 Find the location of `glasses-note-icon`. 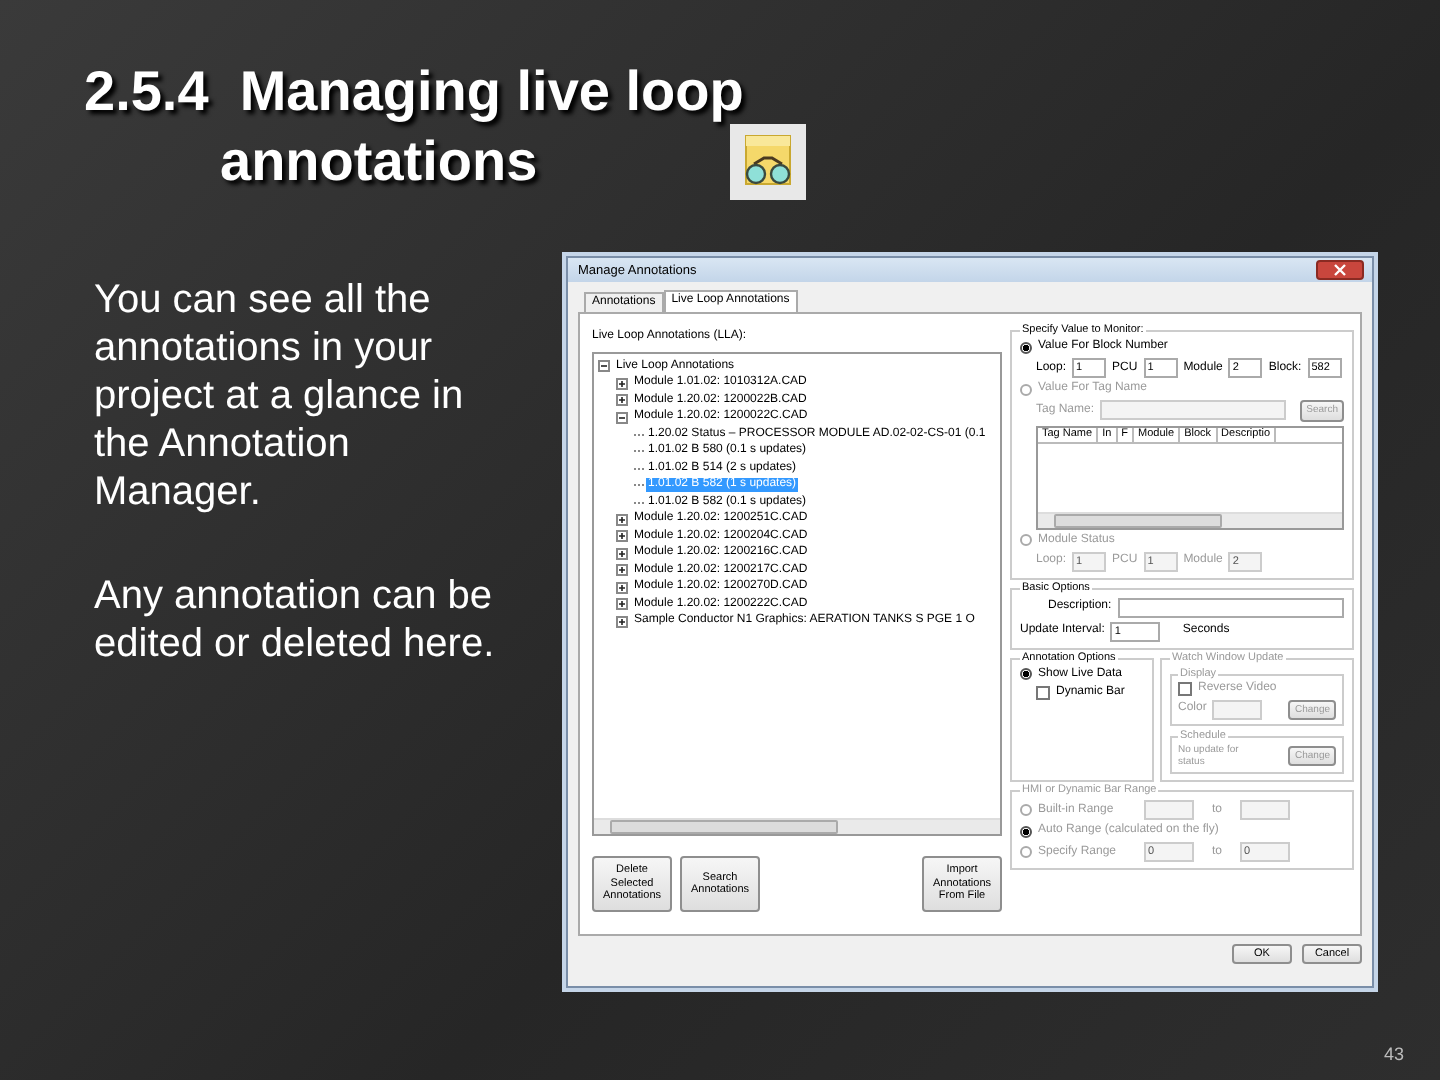

glasses-note-icon is located at coordinates (767, 162).